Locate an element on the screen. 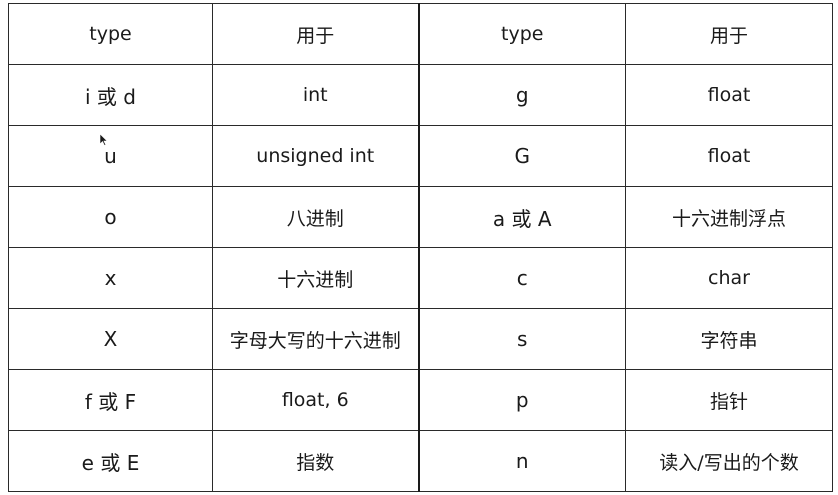  use-left-cell: int is located at coordinates (316, 95).